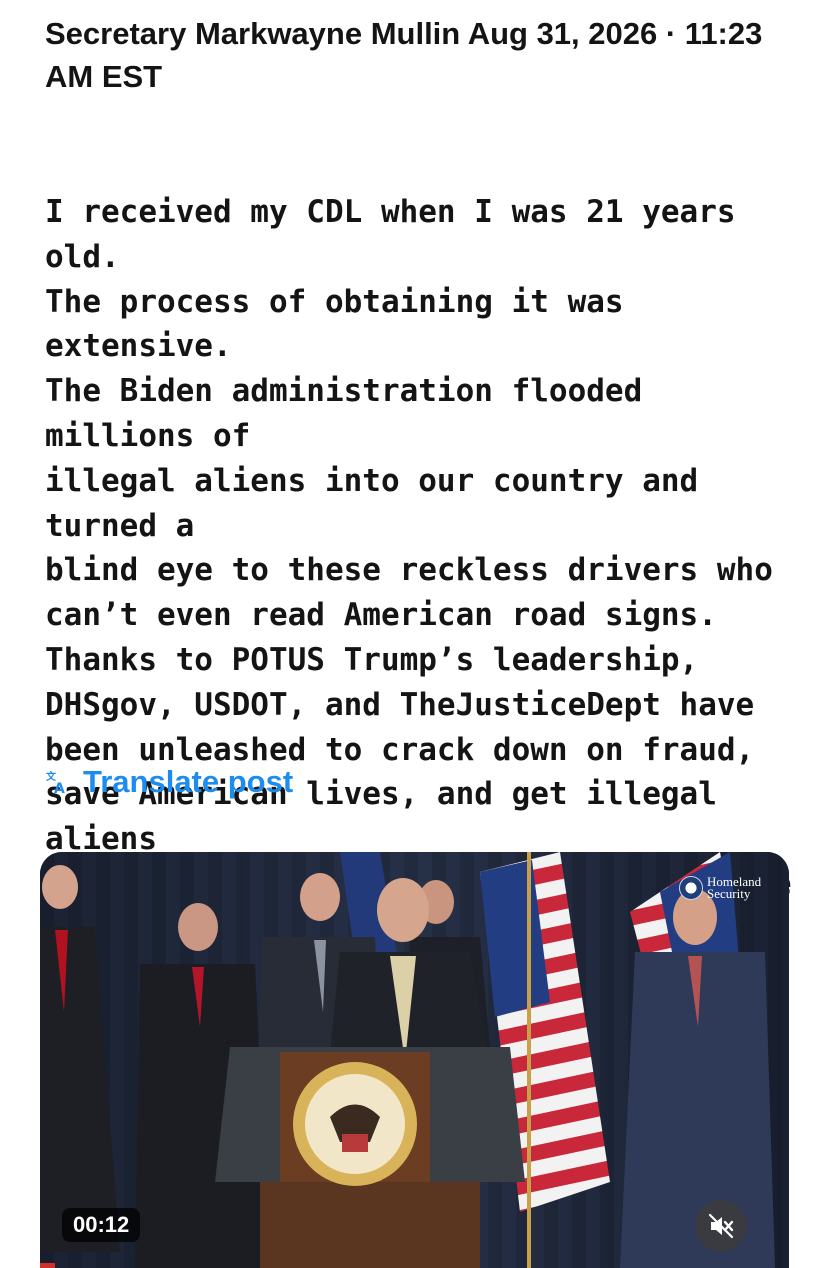  I want to click on video-progress-bar, so click(47, 1265).